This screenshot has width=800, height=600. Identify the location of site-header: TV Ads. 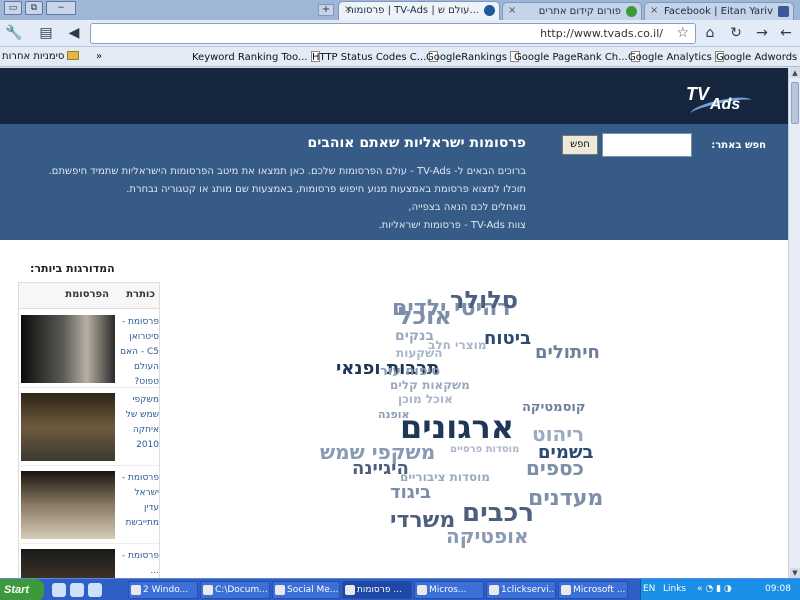
(394, 96).